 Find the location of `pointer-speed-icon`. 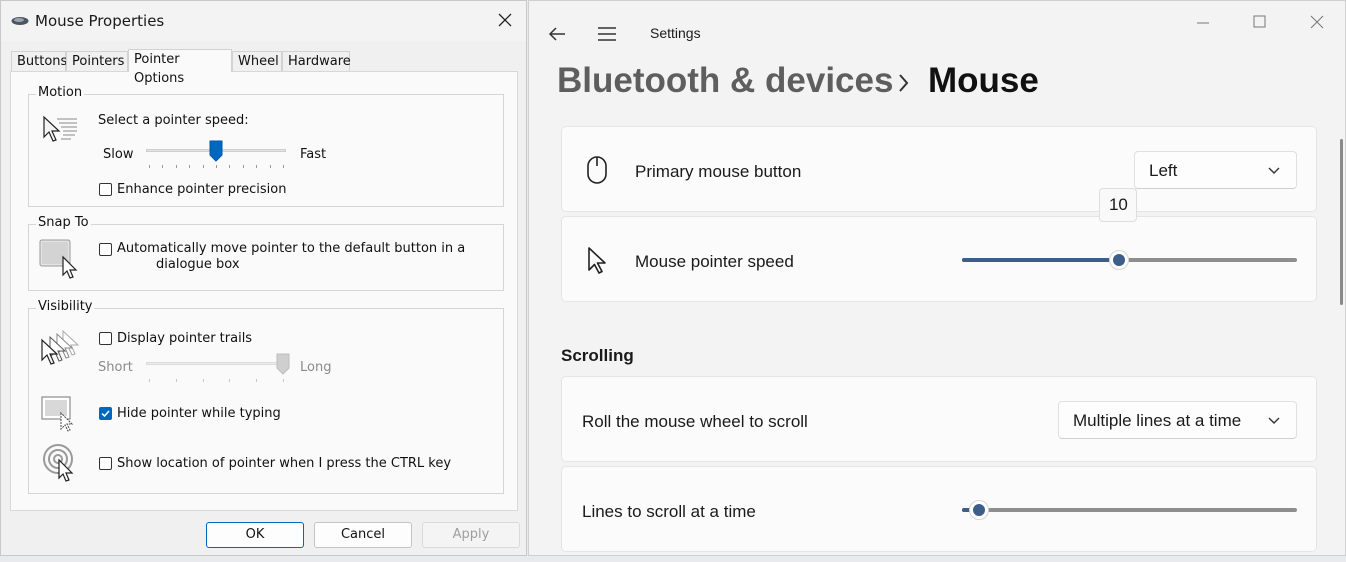

pointer-speed-icon is located at coordinates (60, 128).